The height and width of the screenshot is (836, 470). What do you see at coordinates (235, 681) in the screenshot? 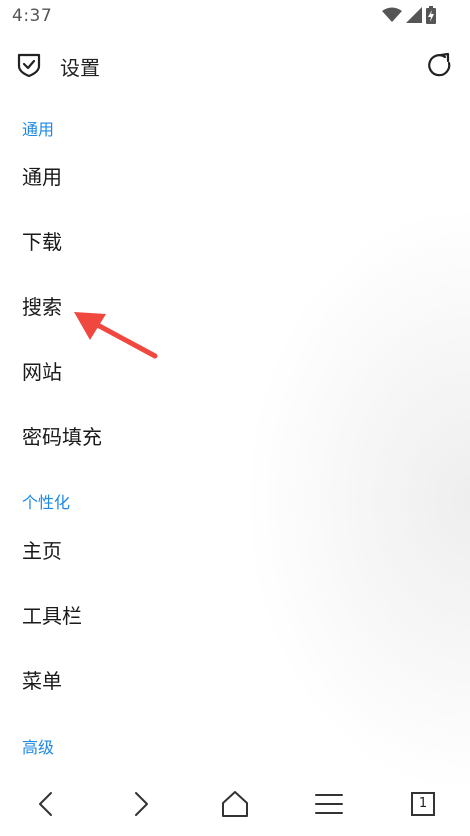
I see `settings-item-menu: 菜单` at bounding box center [235, 681].